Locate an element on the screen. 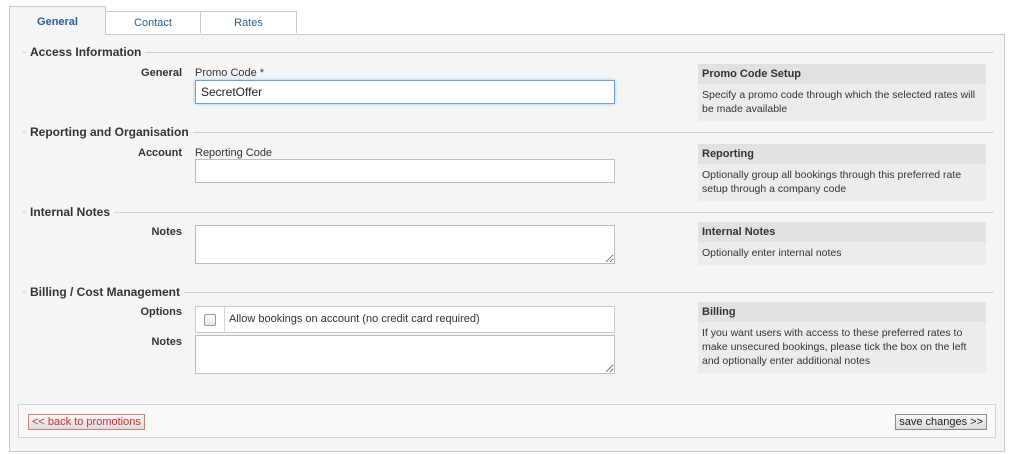 Image resolution: width=1011 pixels, height=454 pixels. row-label-options: Options is located at coordinates (161, 312).